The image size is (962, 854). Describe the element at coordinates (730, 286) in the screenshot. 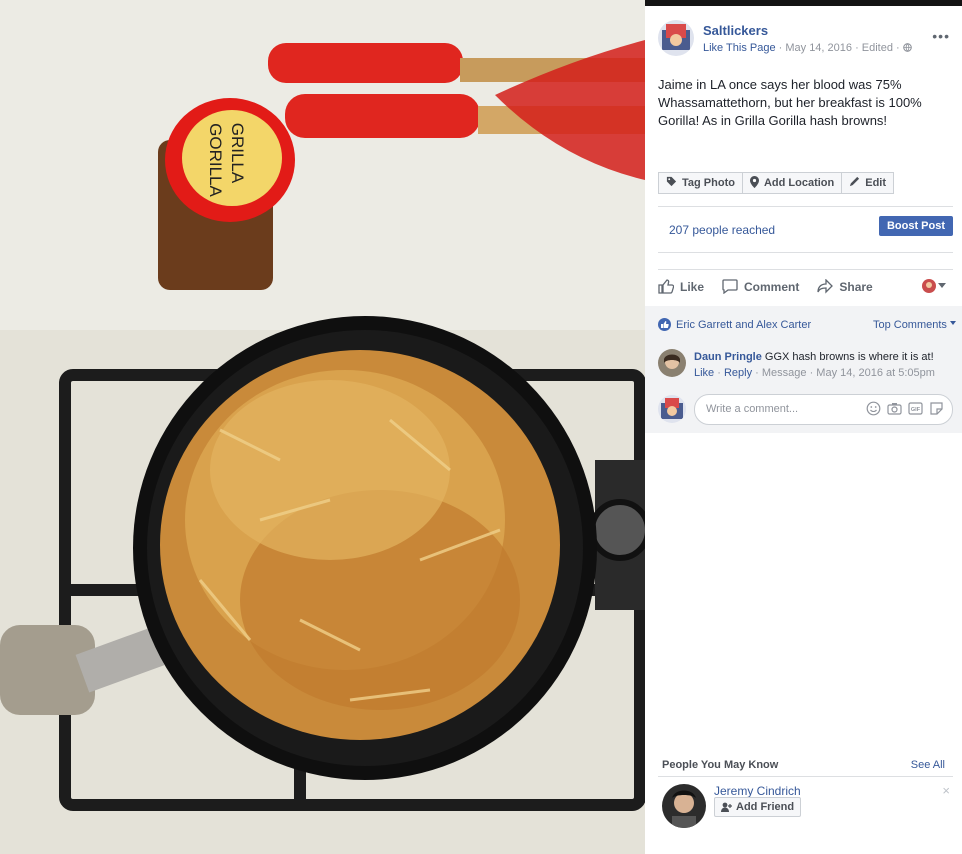

I see `comment-bubble-icon` at that location.